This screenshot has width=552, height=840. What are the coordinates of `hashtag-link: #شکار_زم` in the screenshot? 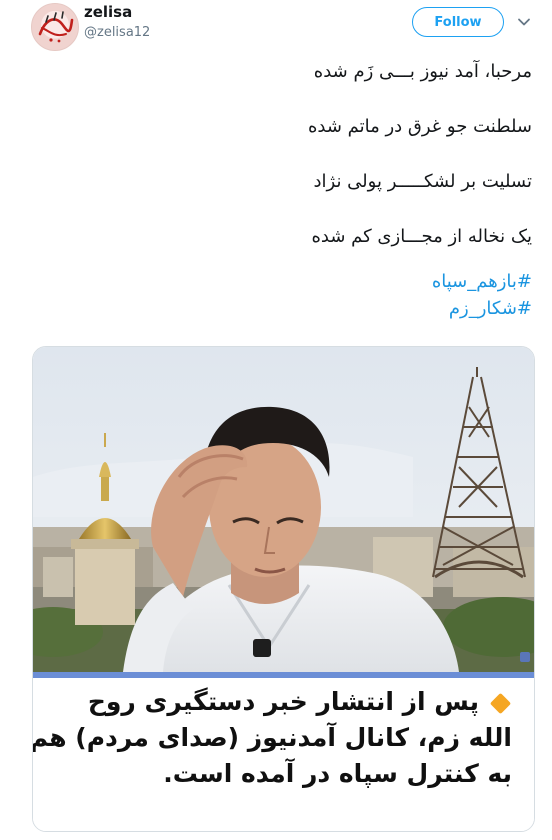 It's located at (277, 308).